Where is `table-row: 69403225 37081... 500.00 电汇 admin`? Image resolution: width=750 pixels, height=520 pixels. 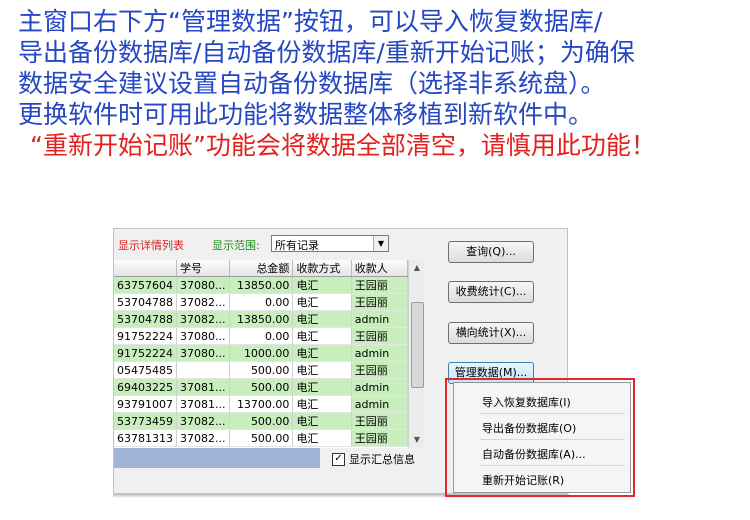
table-row: 69403225 37081... 500.00 电汇 admin is located at coordinates (261, 387).